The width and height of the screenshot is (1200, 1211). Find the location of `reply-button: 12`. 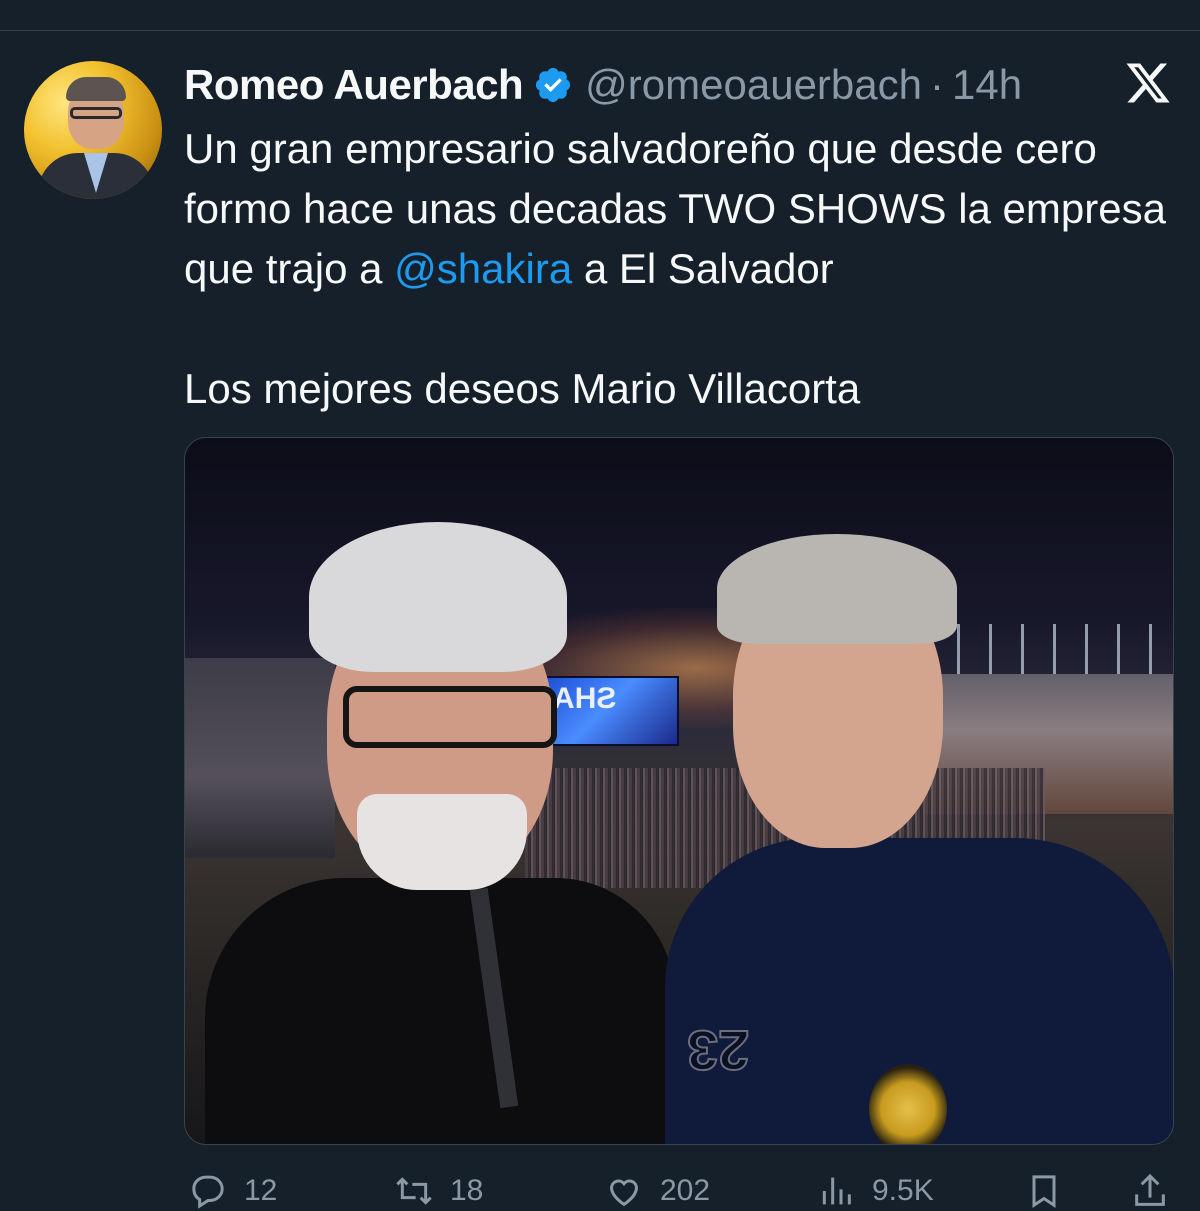

reply-button: 12 is located at coordinates (232, 1191).